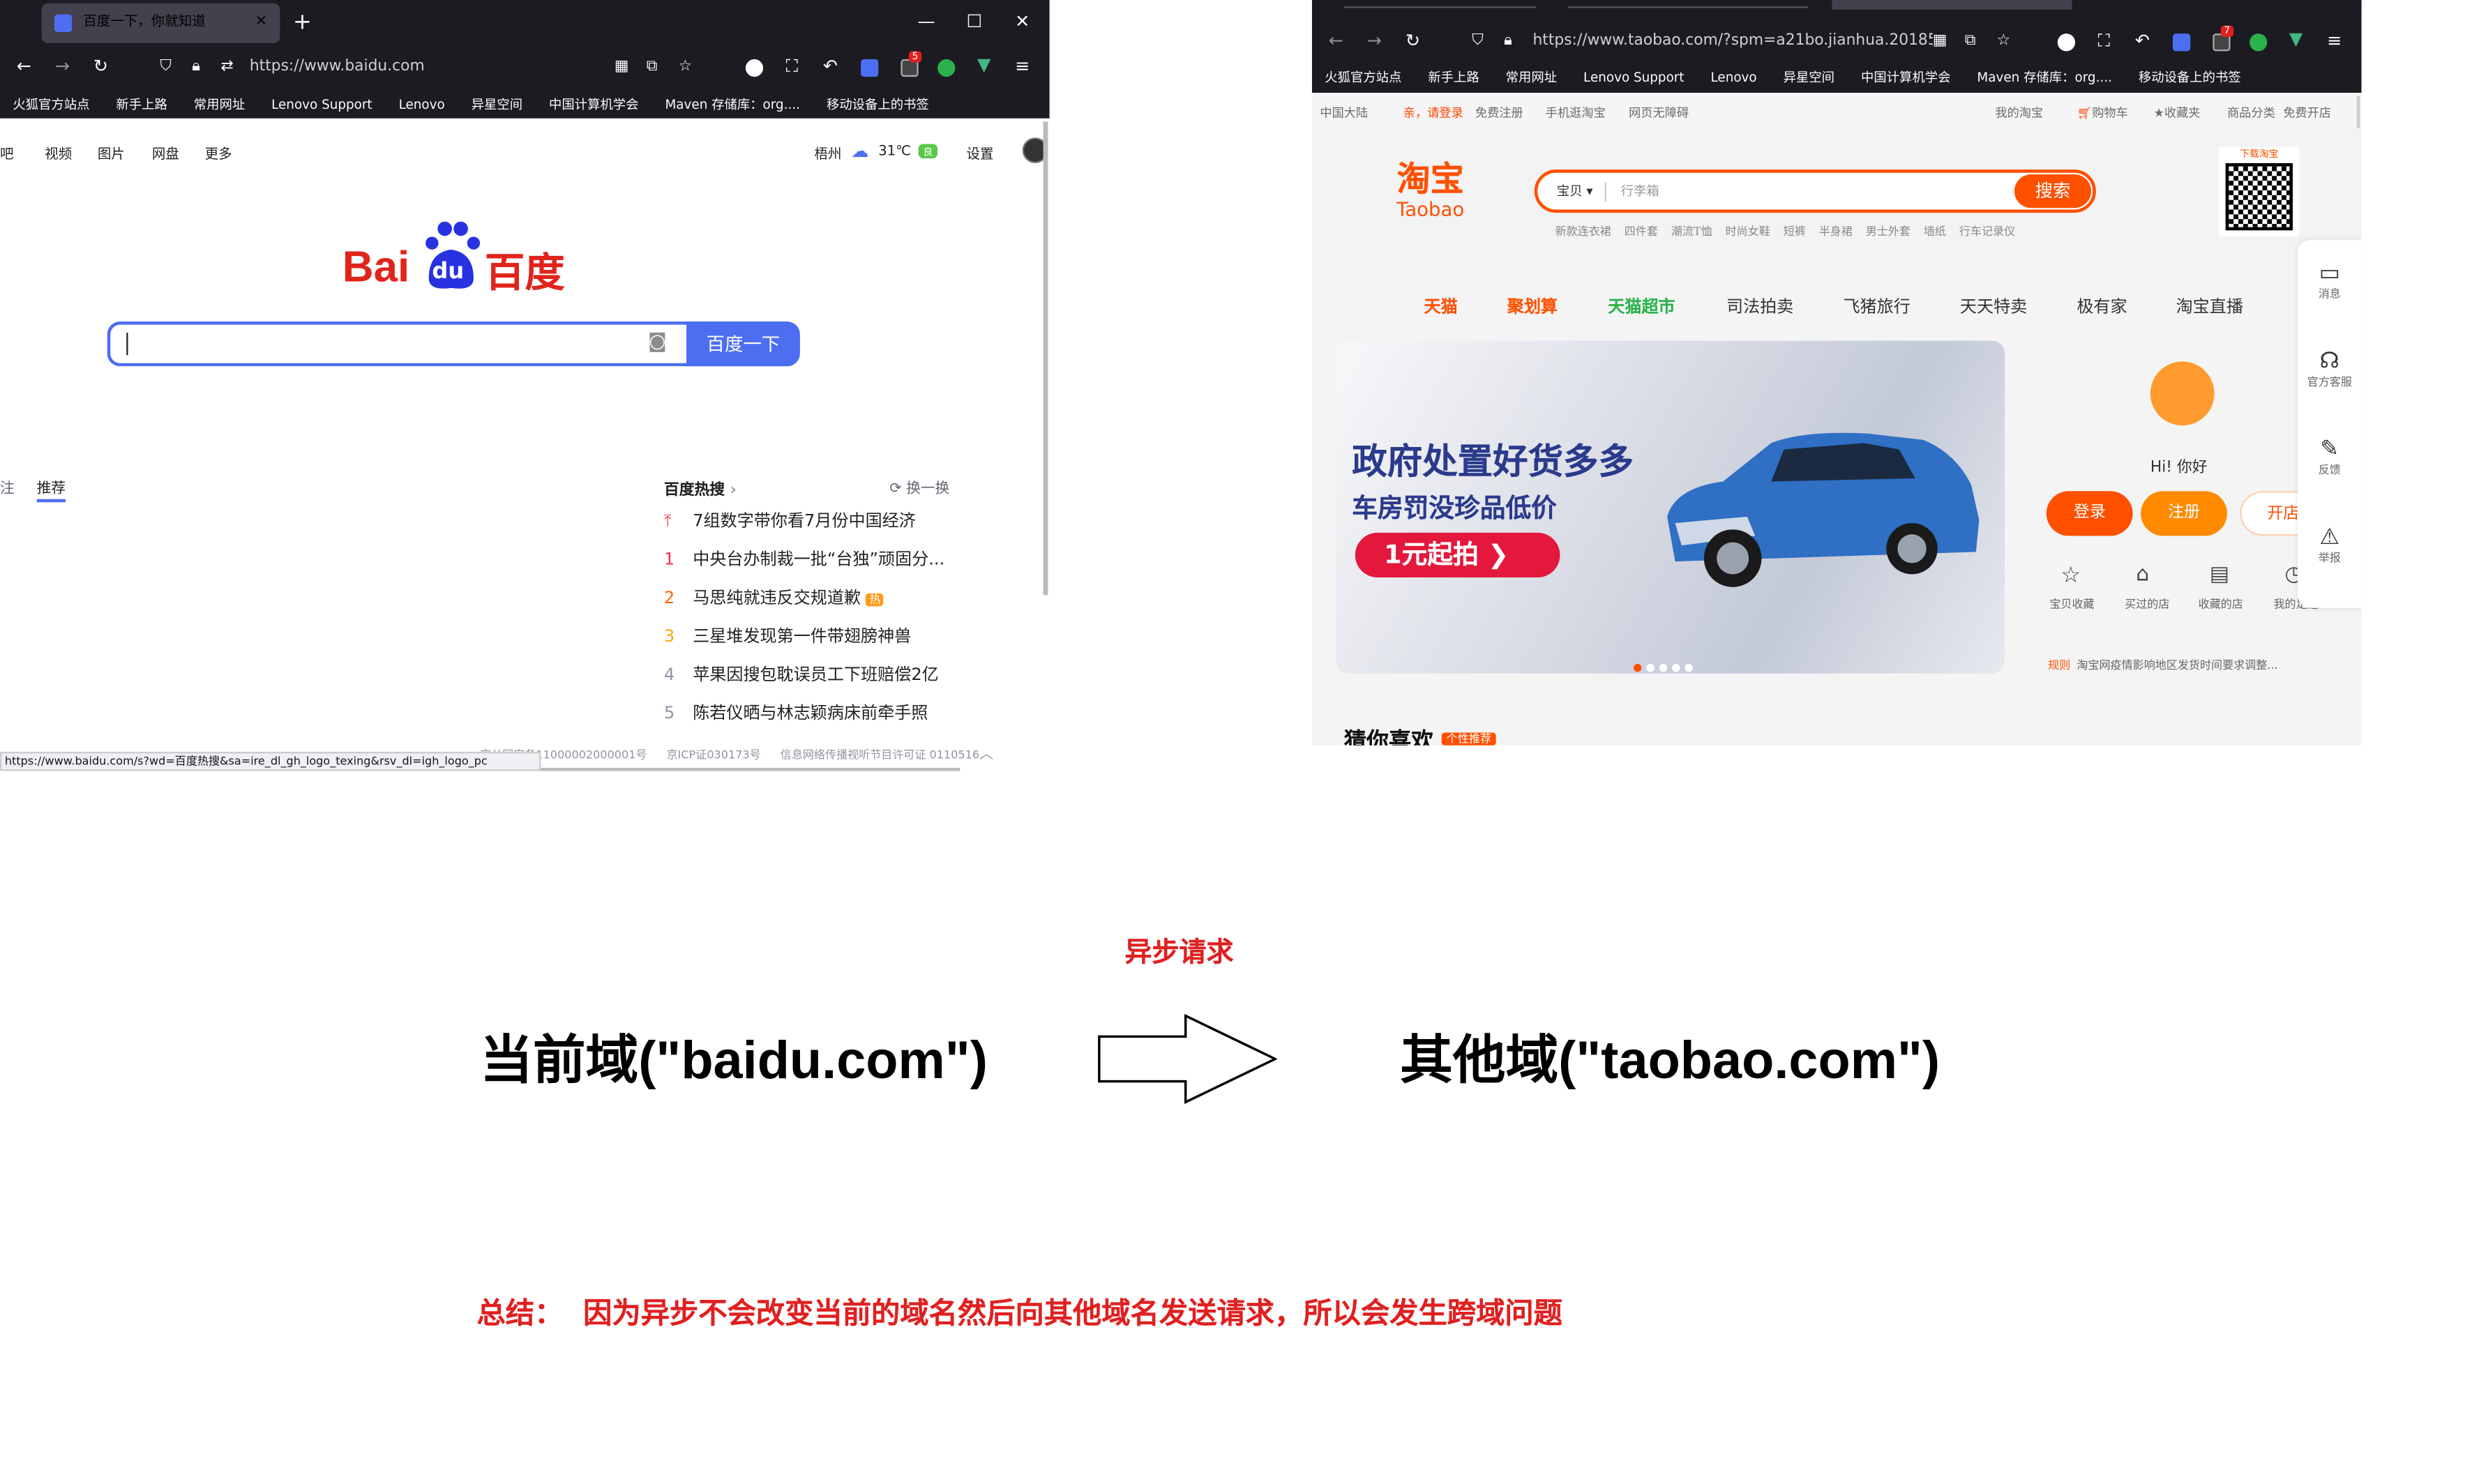 The height and width of the screenshot is (1484, 2472). I want to click on close-tab-icon: ✕, so click(261, 23).